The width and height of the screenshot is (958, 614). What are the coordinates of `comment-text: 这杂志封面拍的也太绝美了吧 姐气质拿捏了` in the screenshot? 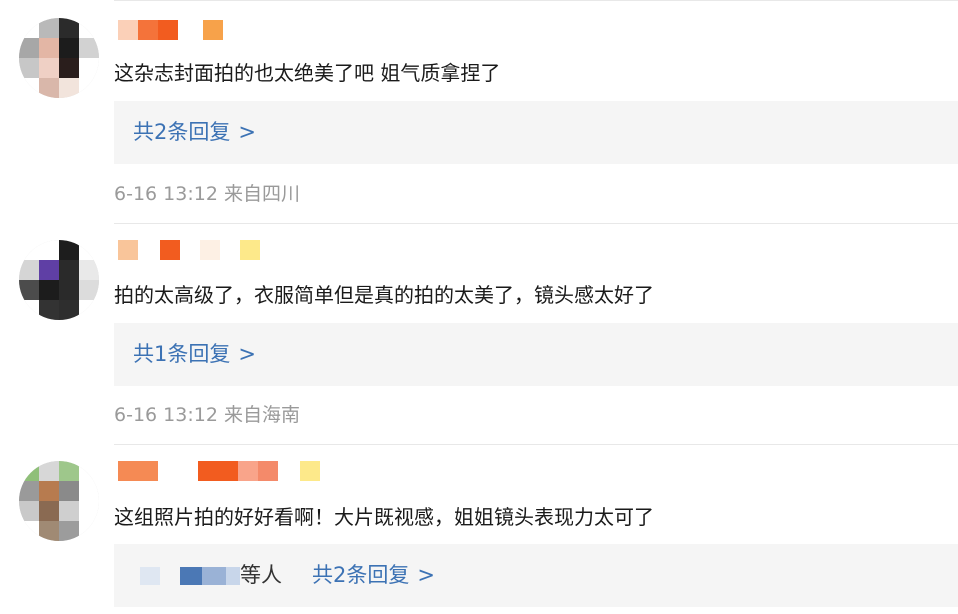 It's located at (307, 73).